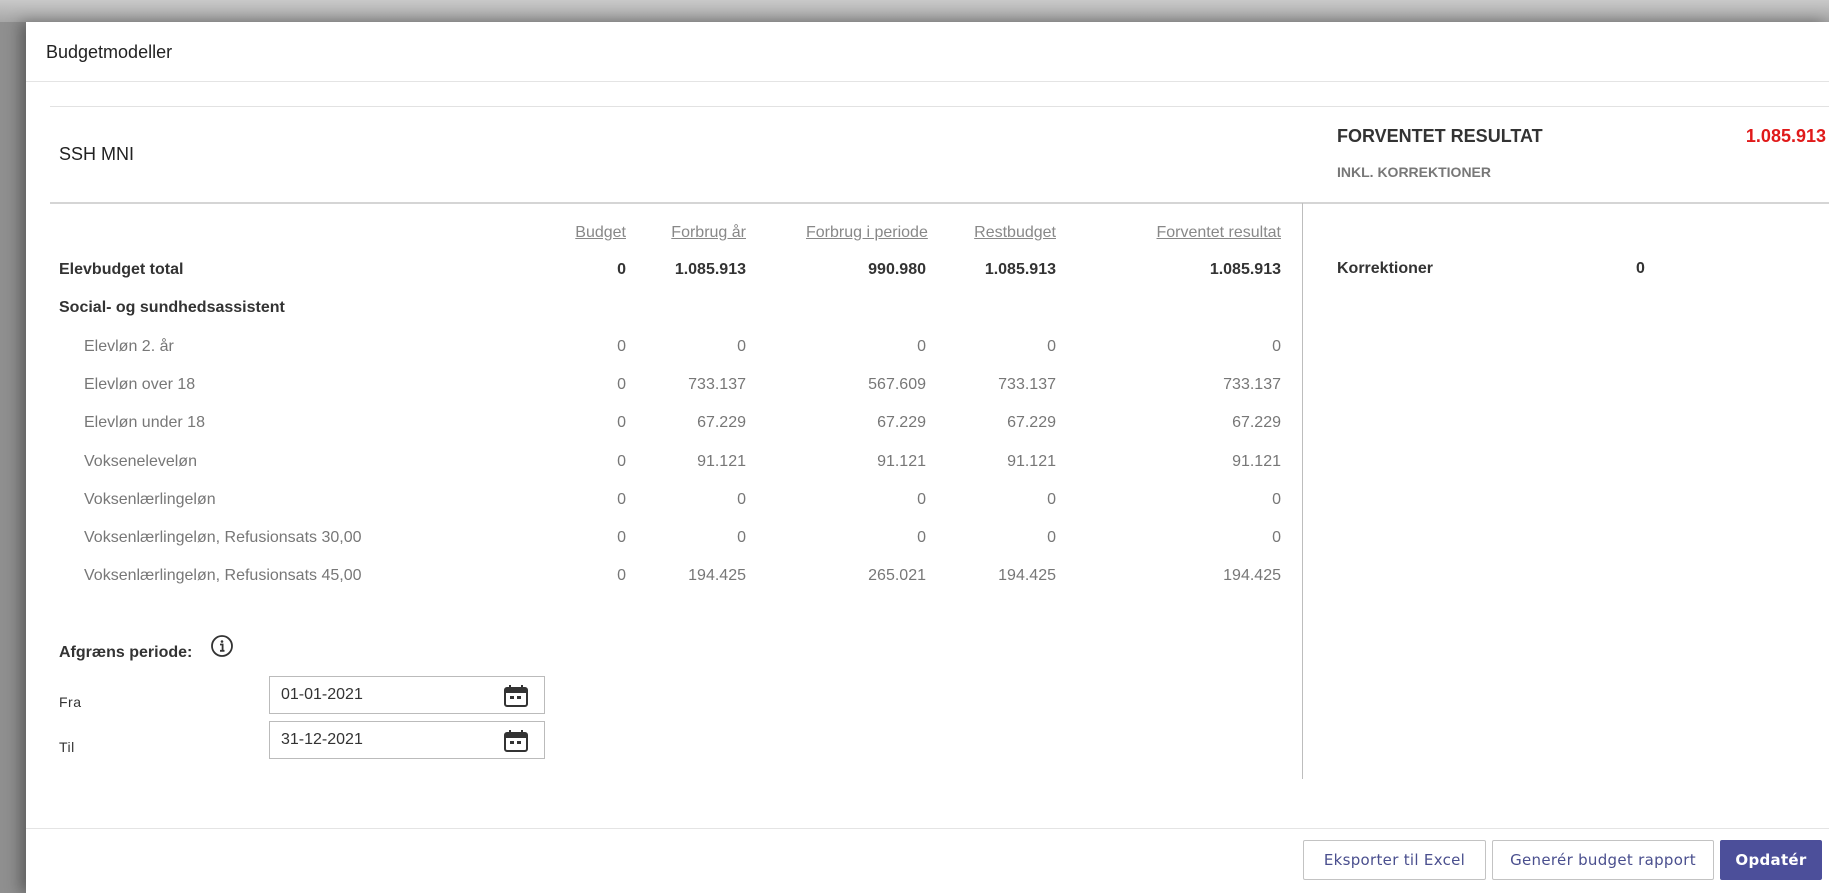  Describe the element at coordinates (126, 652) in the screenshot. I see `period-label: Afgræns periode:` at that location.